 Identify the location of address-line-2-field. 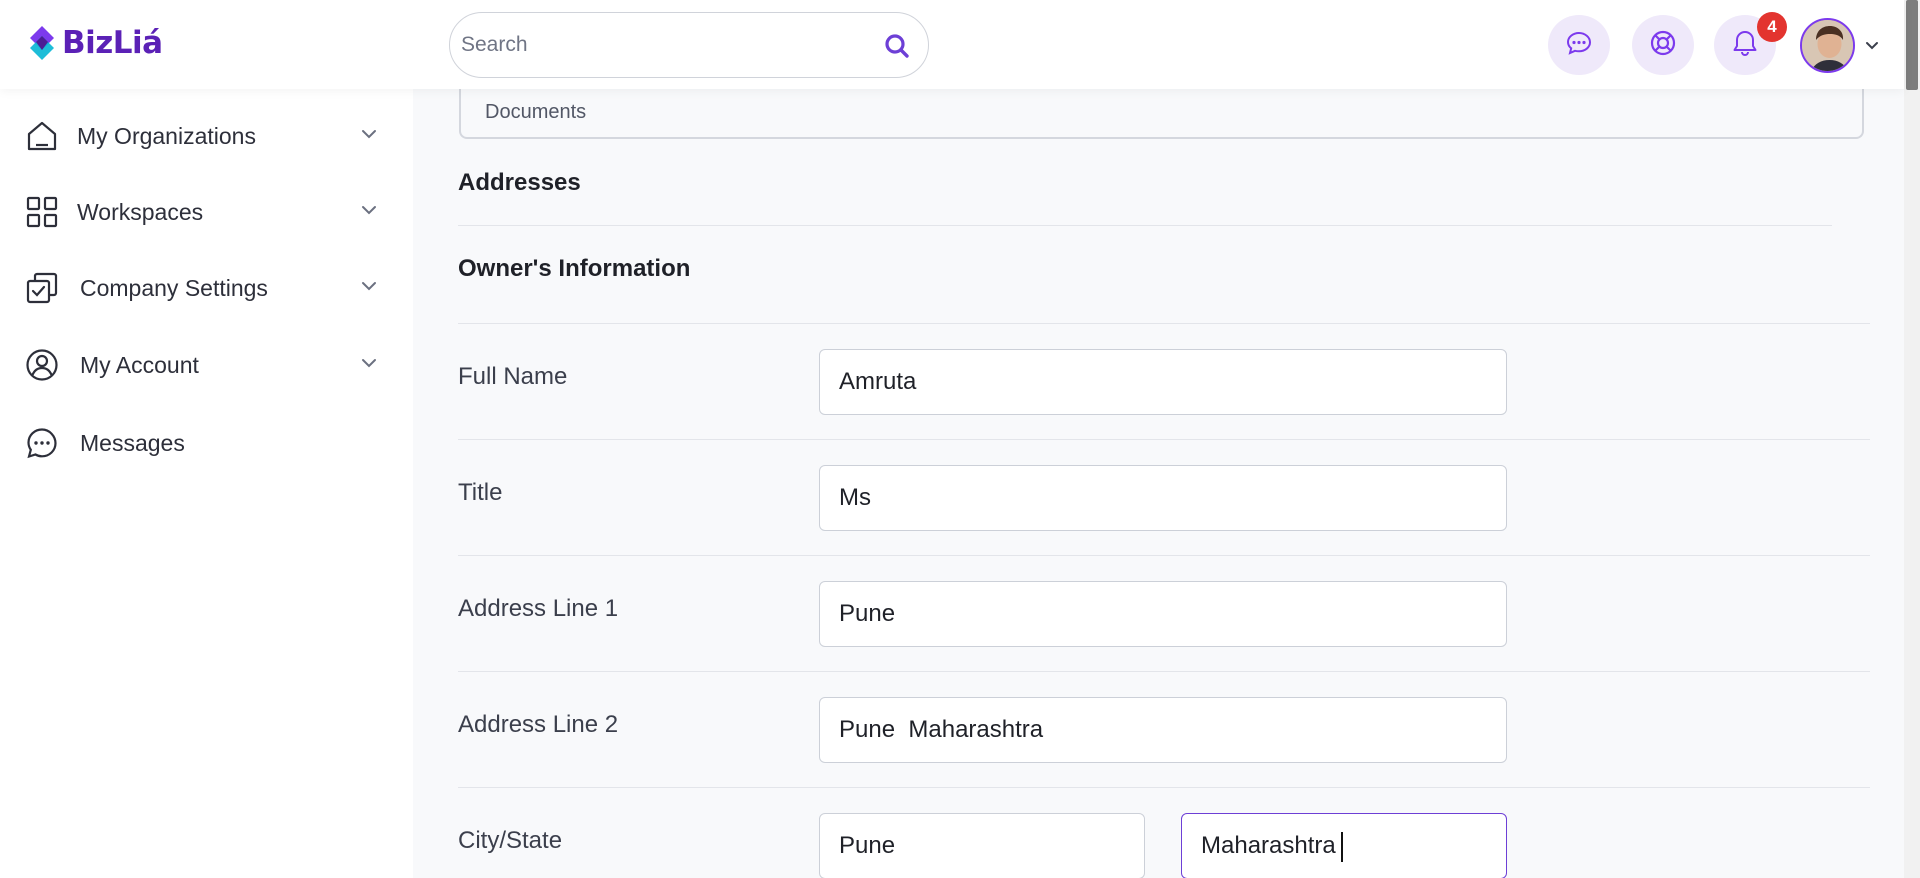
(1163, 730).